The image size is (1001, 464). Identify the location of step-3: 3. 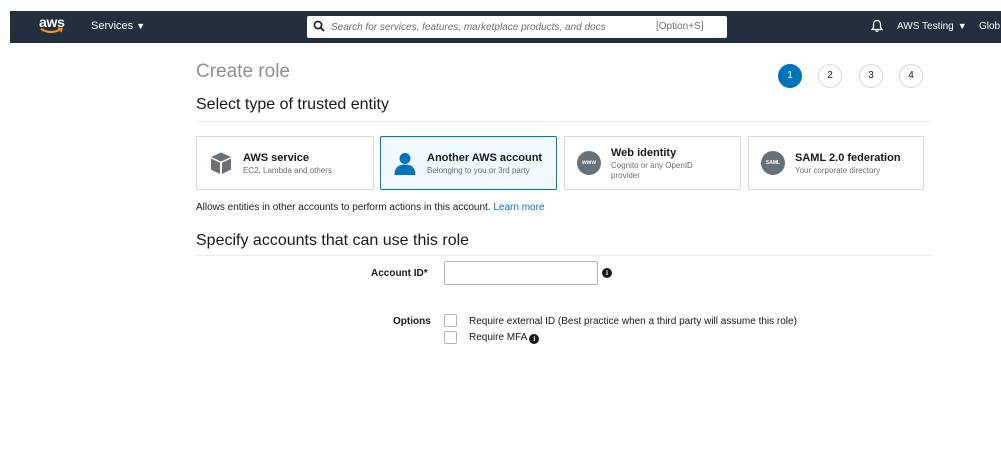
(871, 76).